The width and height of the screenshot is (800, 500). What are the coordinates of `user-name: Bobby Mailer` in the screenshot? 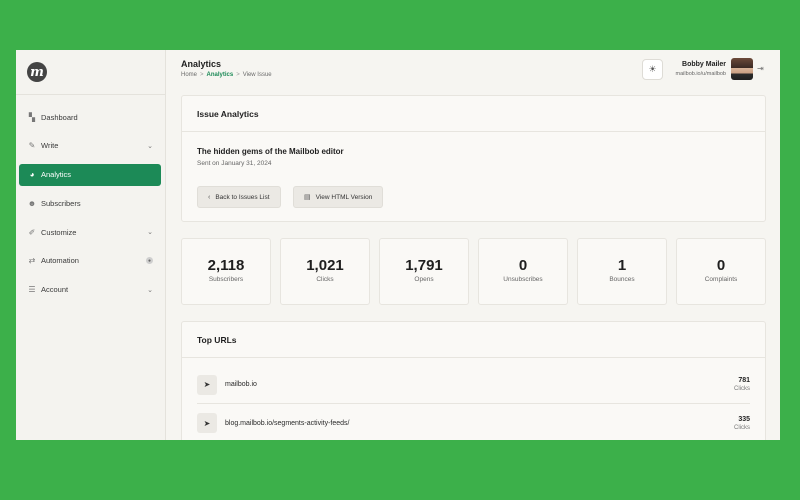 It's located at (704, 64).